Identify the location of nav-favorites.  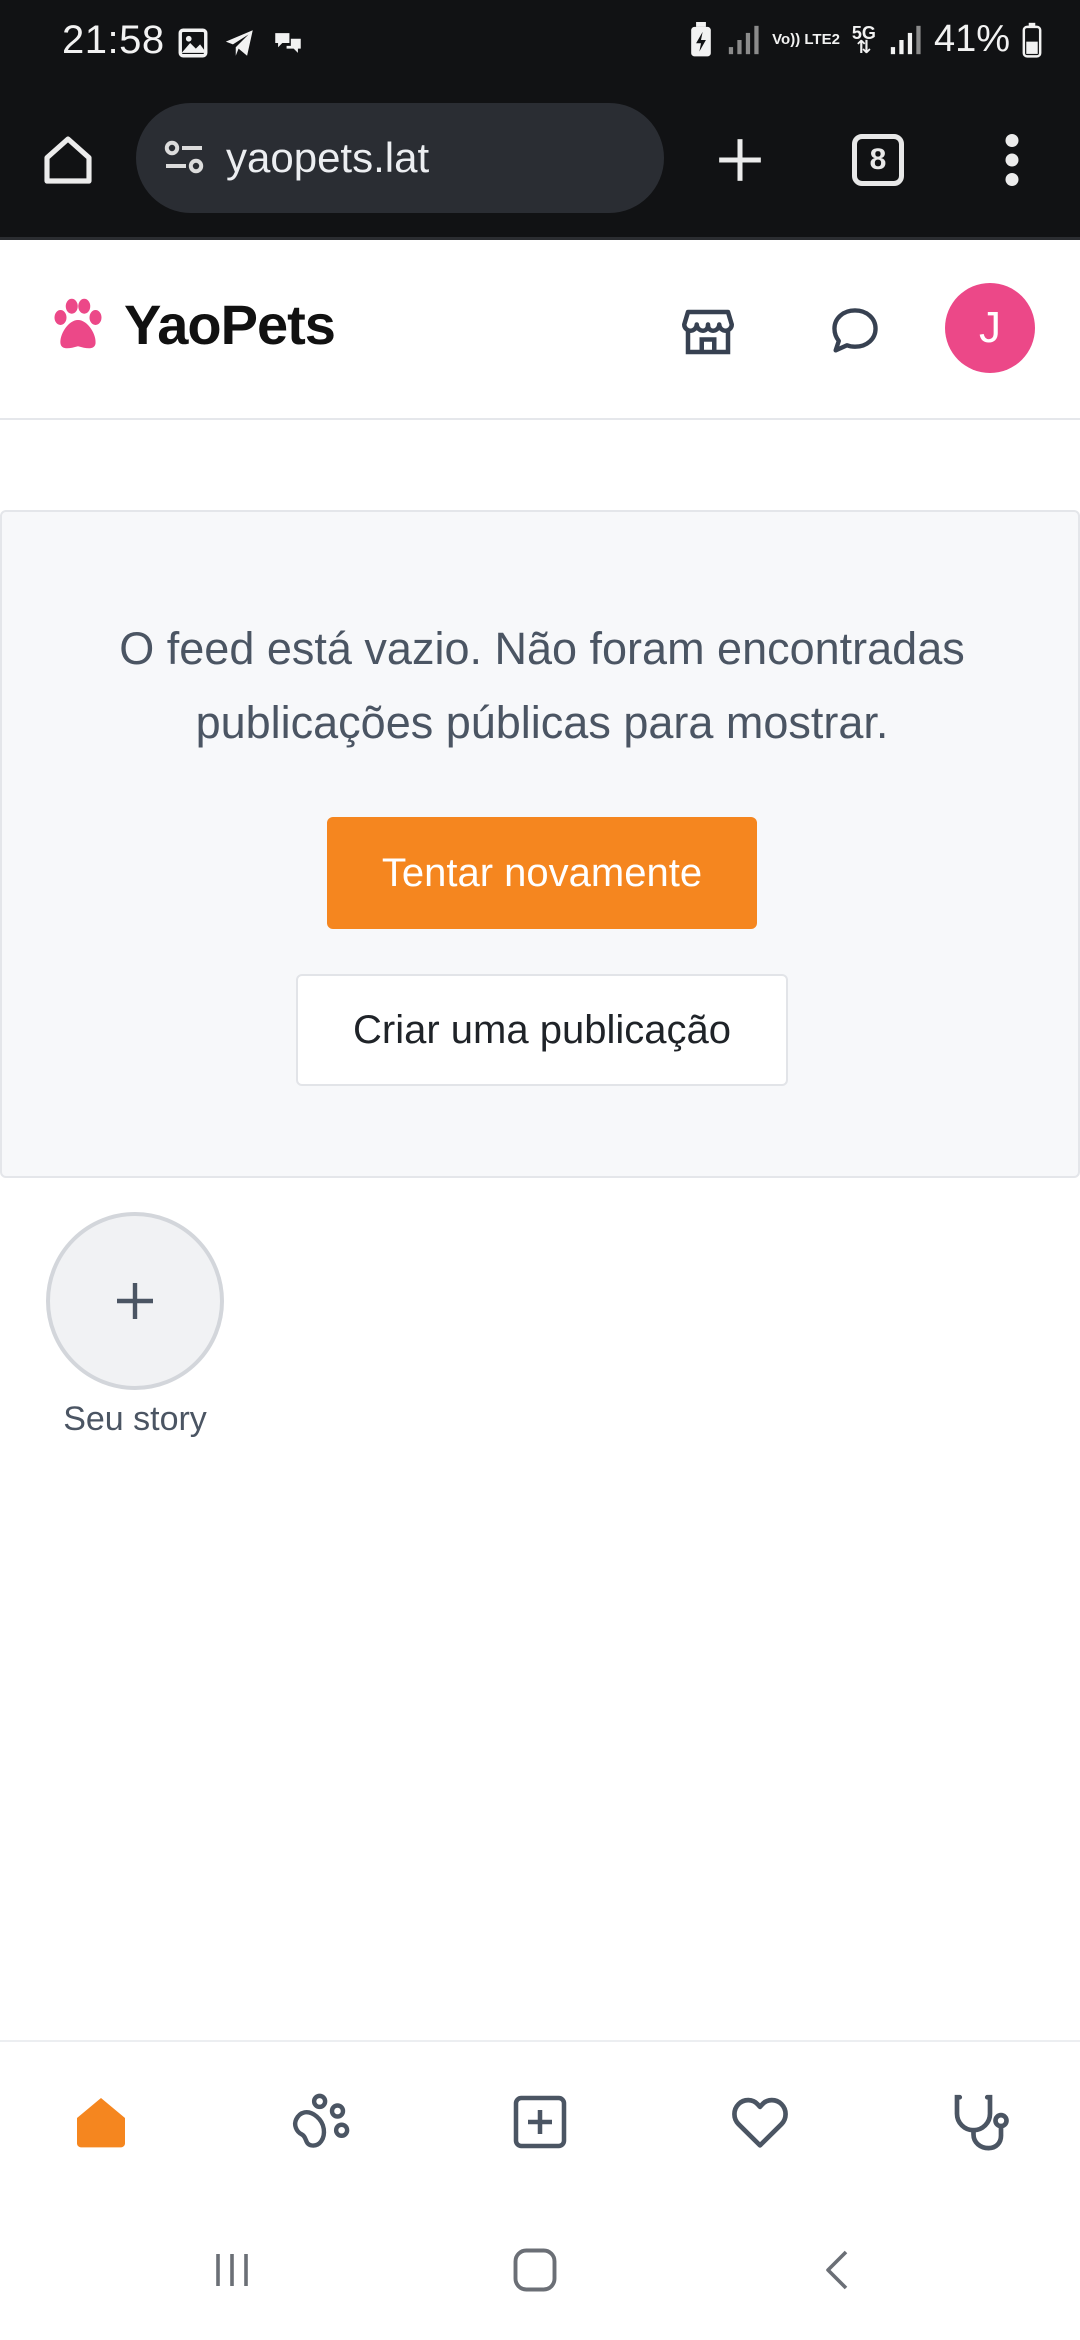
(760, 2122).